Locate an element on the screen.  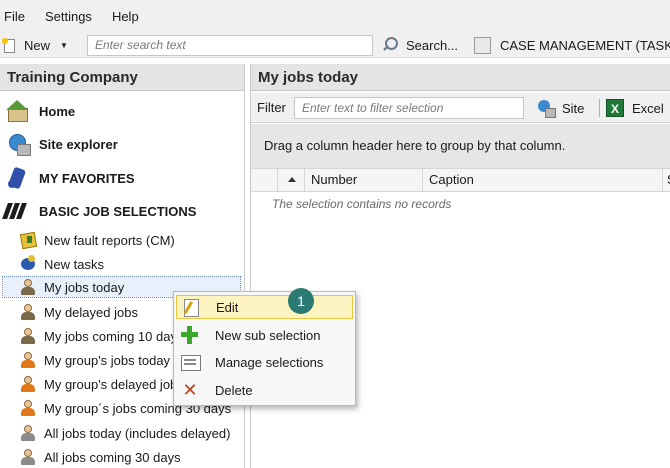
selection-title: My jobs today is located at coordinates (460, 77).